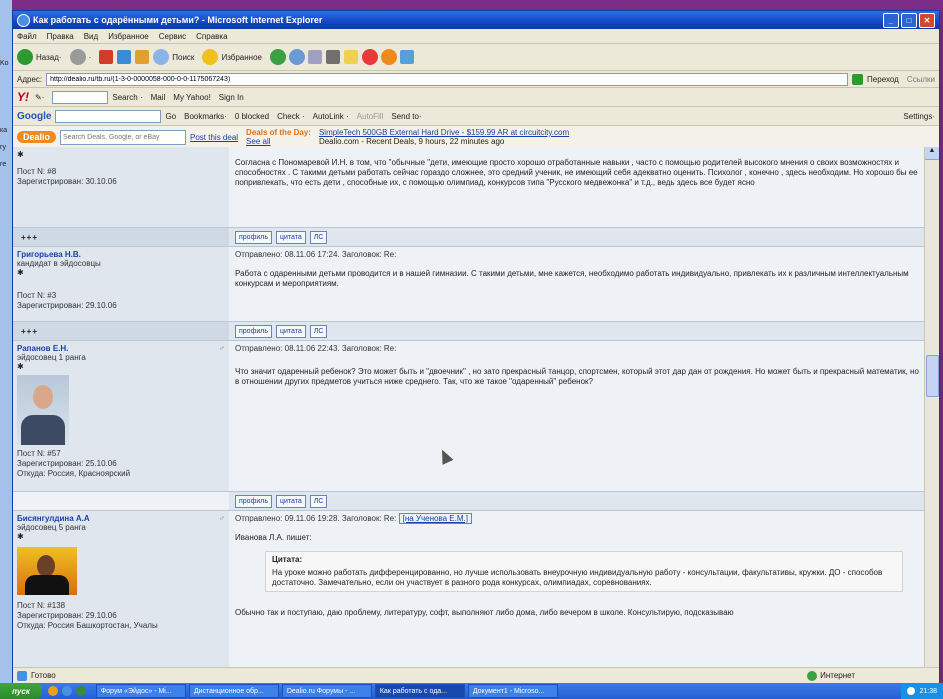 The width and height of the screenshot is (943, 699). Describe the element at coordinates (37, 137) in the screenshot. I see `dealio-logo: Dealio` at that location.